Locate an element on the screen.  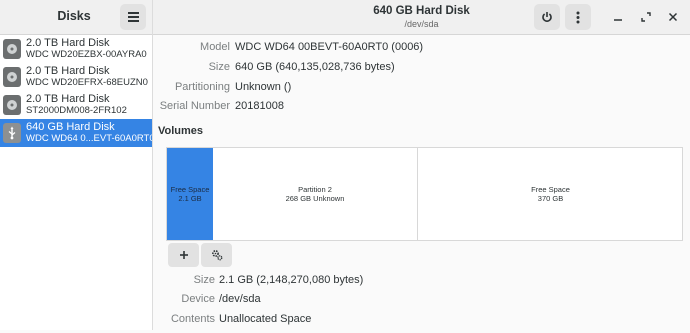
volume-segment-free-space: Free Space 370 GB is located at coordinates (550, 194).